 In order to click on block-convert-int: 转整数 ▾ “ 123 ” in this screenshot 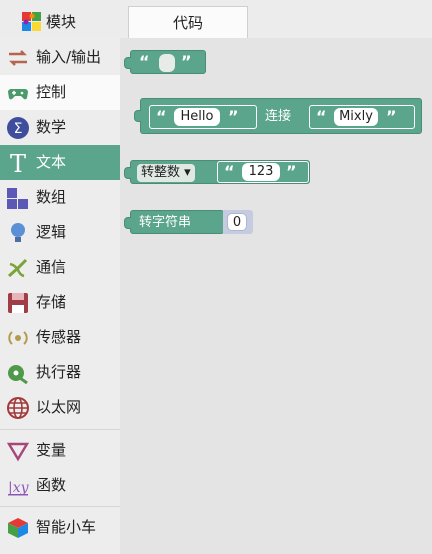, I will do `click(217, 172)`.